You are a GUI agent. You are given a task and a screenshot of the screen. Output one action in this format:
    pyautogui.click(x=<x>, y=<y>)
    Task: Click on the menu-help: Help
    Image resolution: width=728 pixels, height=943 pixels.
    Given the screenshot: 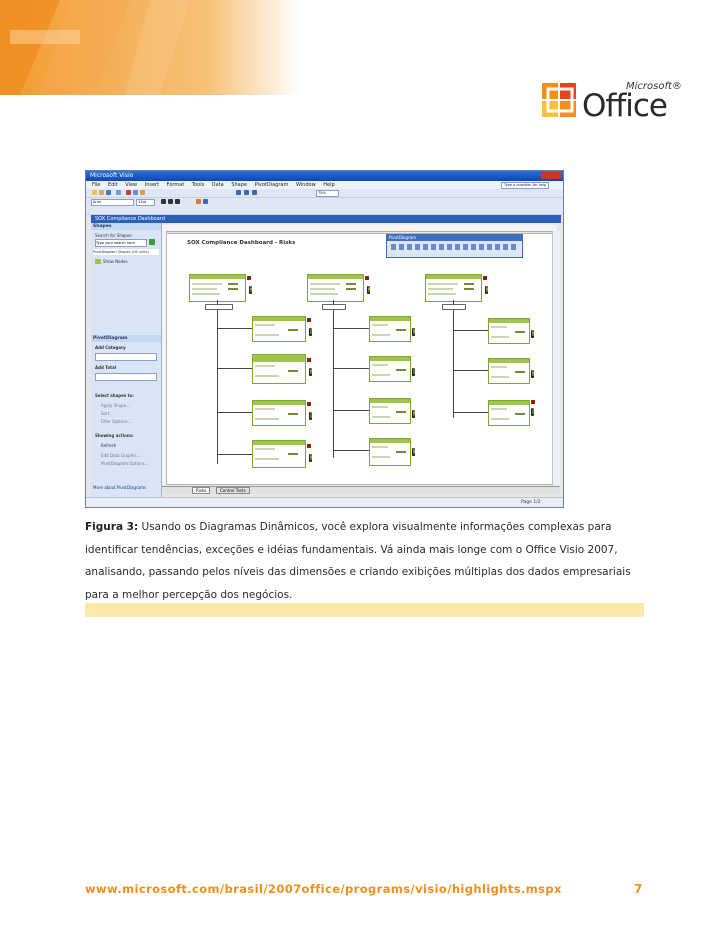 What is the action you would take?
    pyautogui.click(x=328, y=185)
    